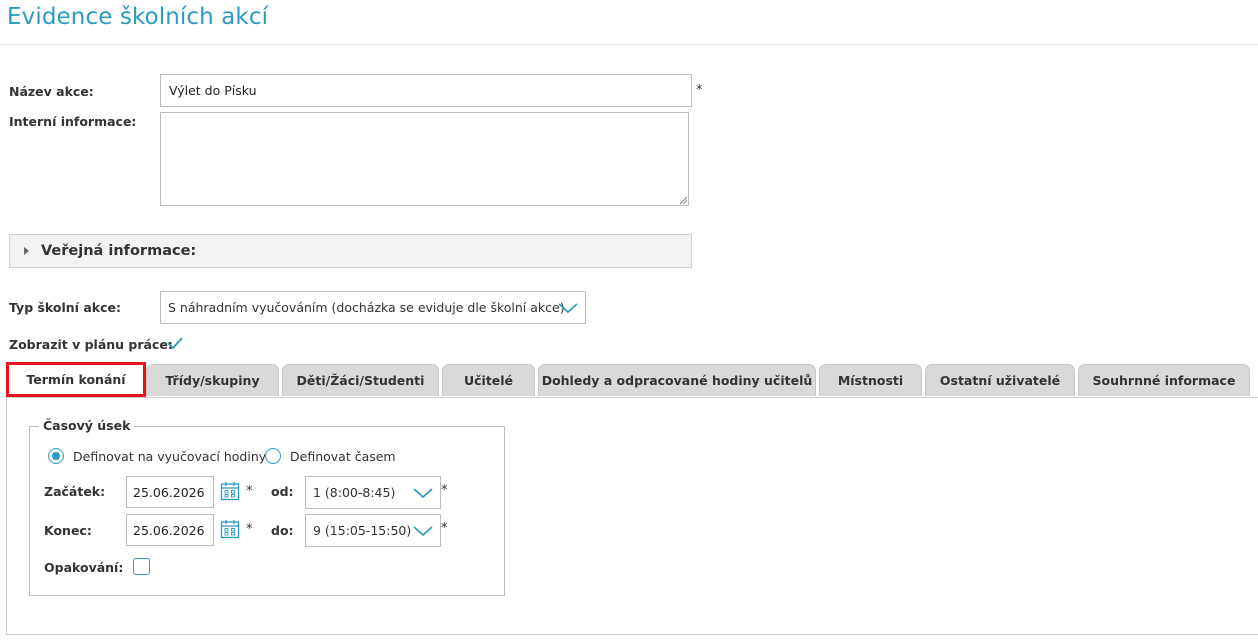 This screenshot has height=644, width=1258. I want to click on from-label: od:, so click(282, 491).